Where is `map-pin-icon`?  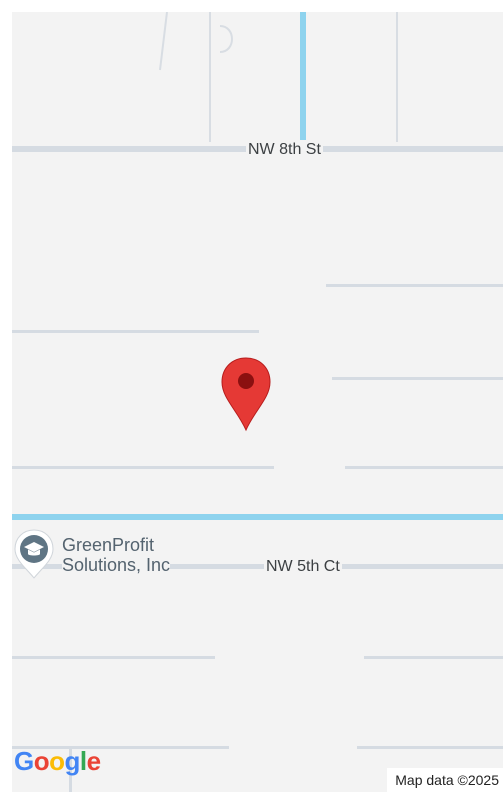
map-pin-icon is located at coordinates (246, 394).